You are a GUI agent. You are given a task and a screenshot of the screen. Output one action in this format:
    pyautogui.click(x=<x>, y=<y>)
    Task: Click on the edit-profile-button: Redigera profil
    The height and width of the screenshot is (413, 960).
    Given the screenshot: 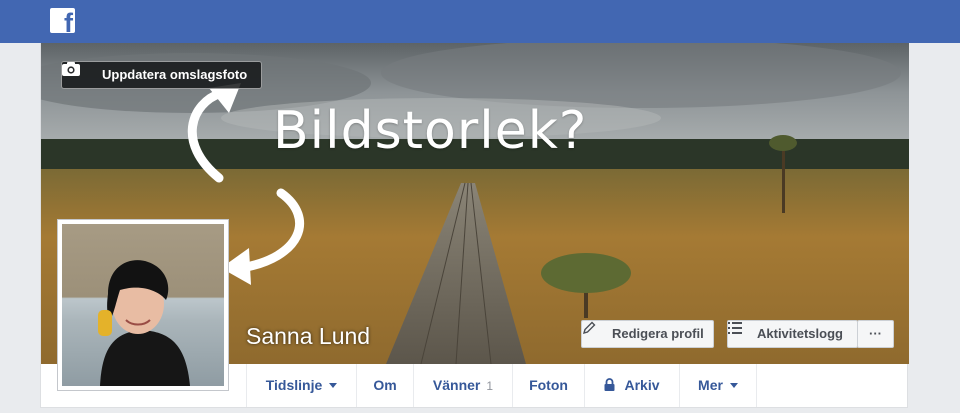 What is the action you would take?
    pyautogui.click(x=647, y=334)
    